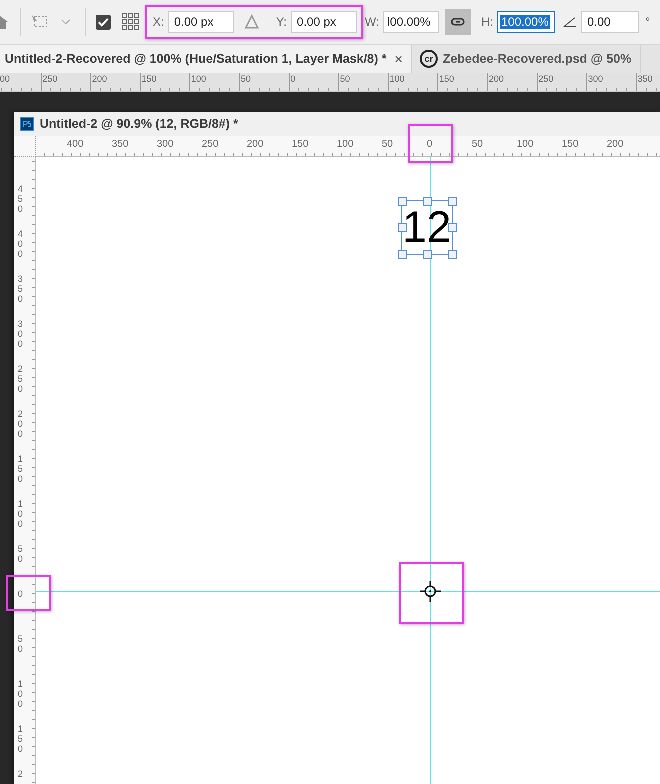 The height and width of the screenshot is (784, 660). Describe the element at coordinates (20, 775) in the screenshot. I see `ruler-label: 2` at that location.